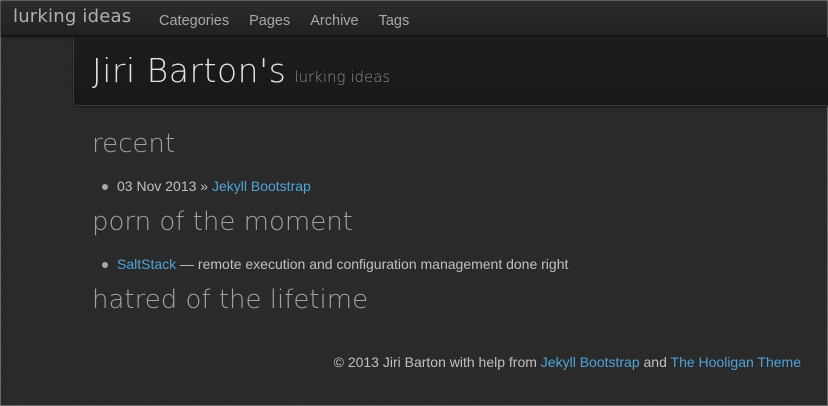  I want to click on saltstack-link: SaltStack, so click(146, 264).